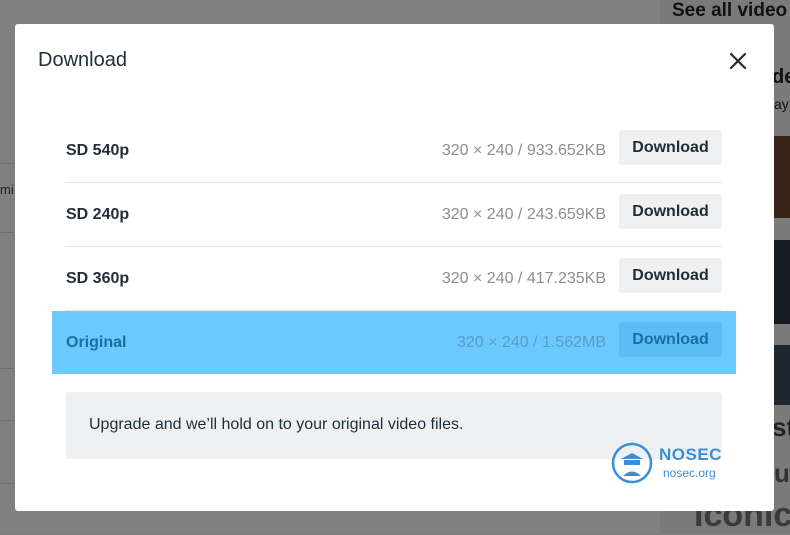 The image size is (790, 535). What do you see at coordinates (782, 473) in the screenshot?
I see `bg-thumb-text-2: us` at bounding box center [782, 473].